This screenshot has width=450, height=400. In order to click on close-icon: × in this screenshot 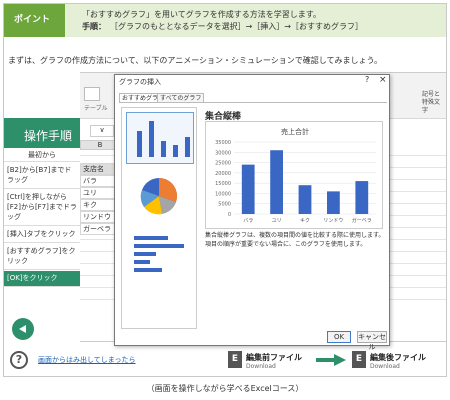, I will do `click(383, 80)`.